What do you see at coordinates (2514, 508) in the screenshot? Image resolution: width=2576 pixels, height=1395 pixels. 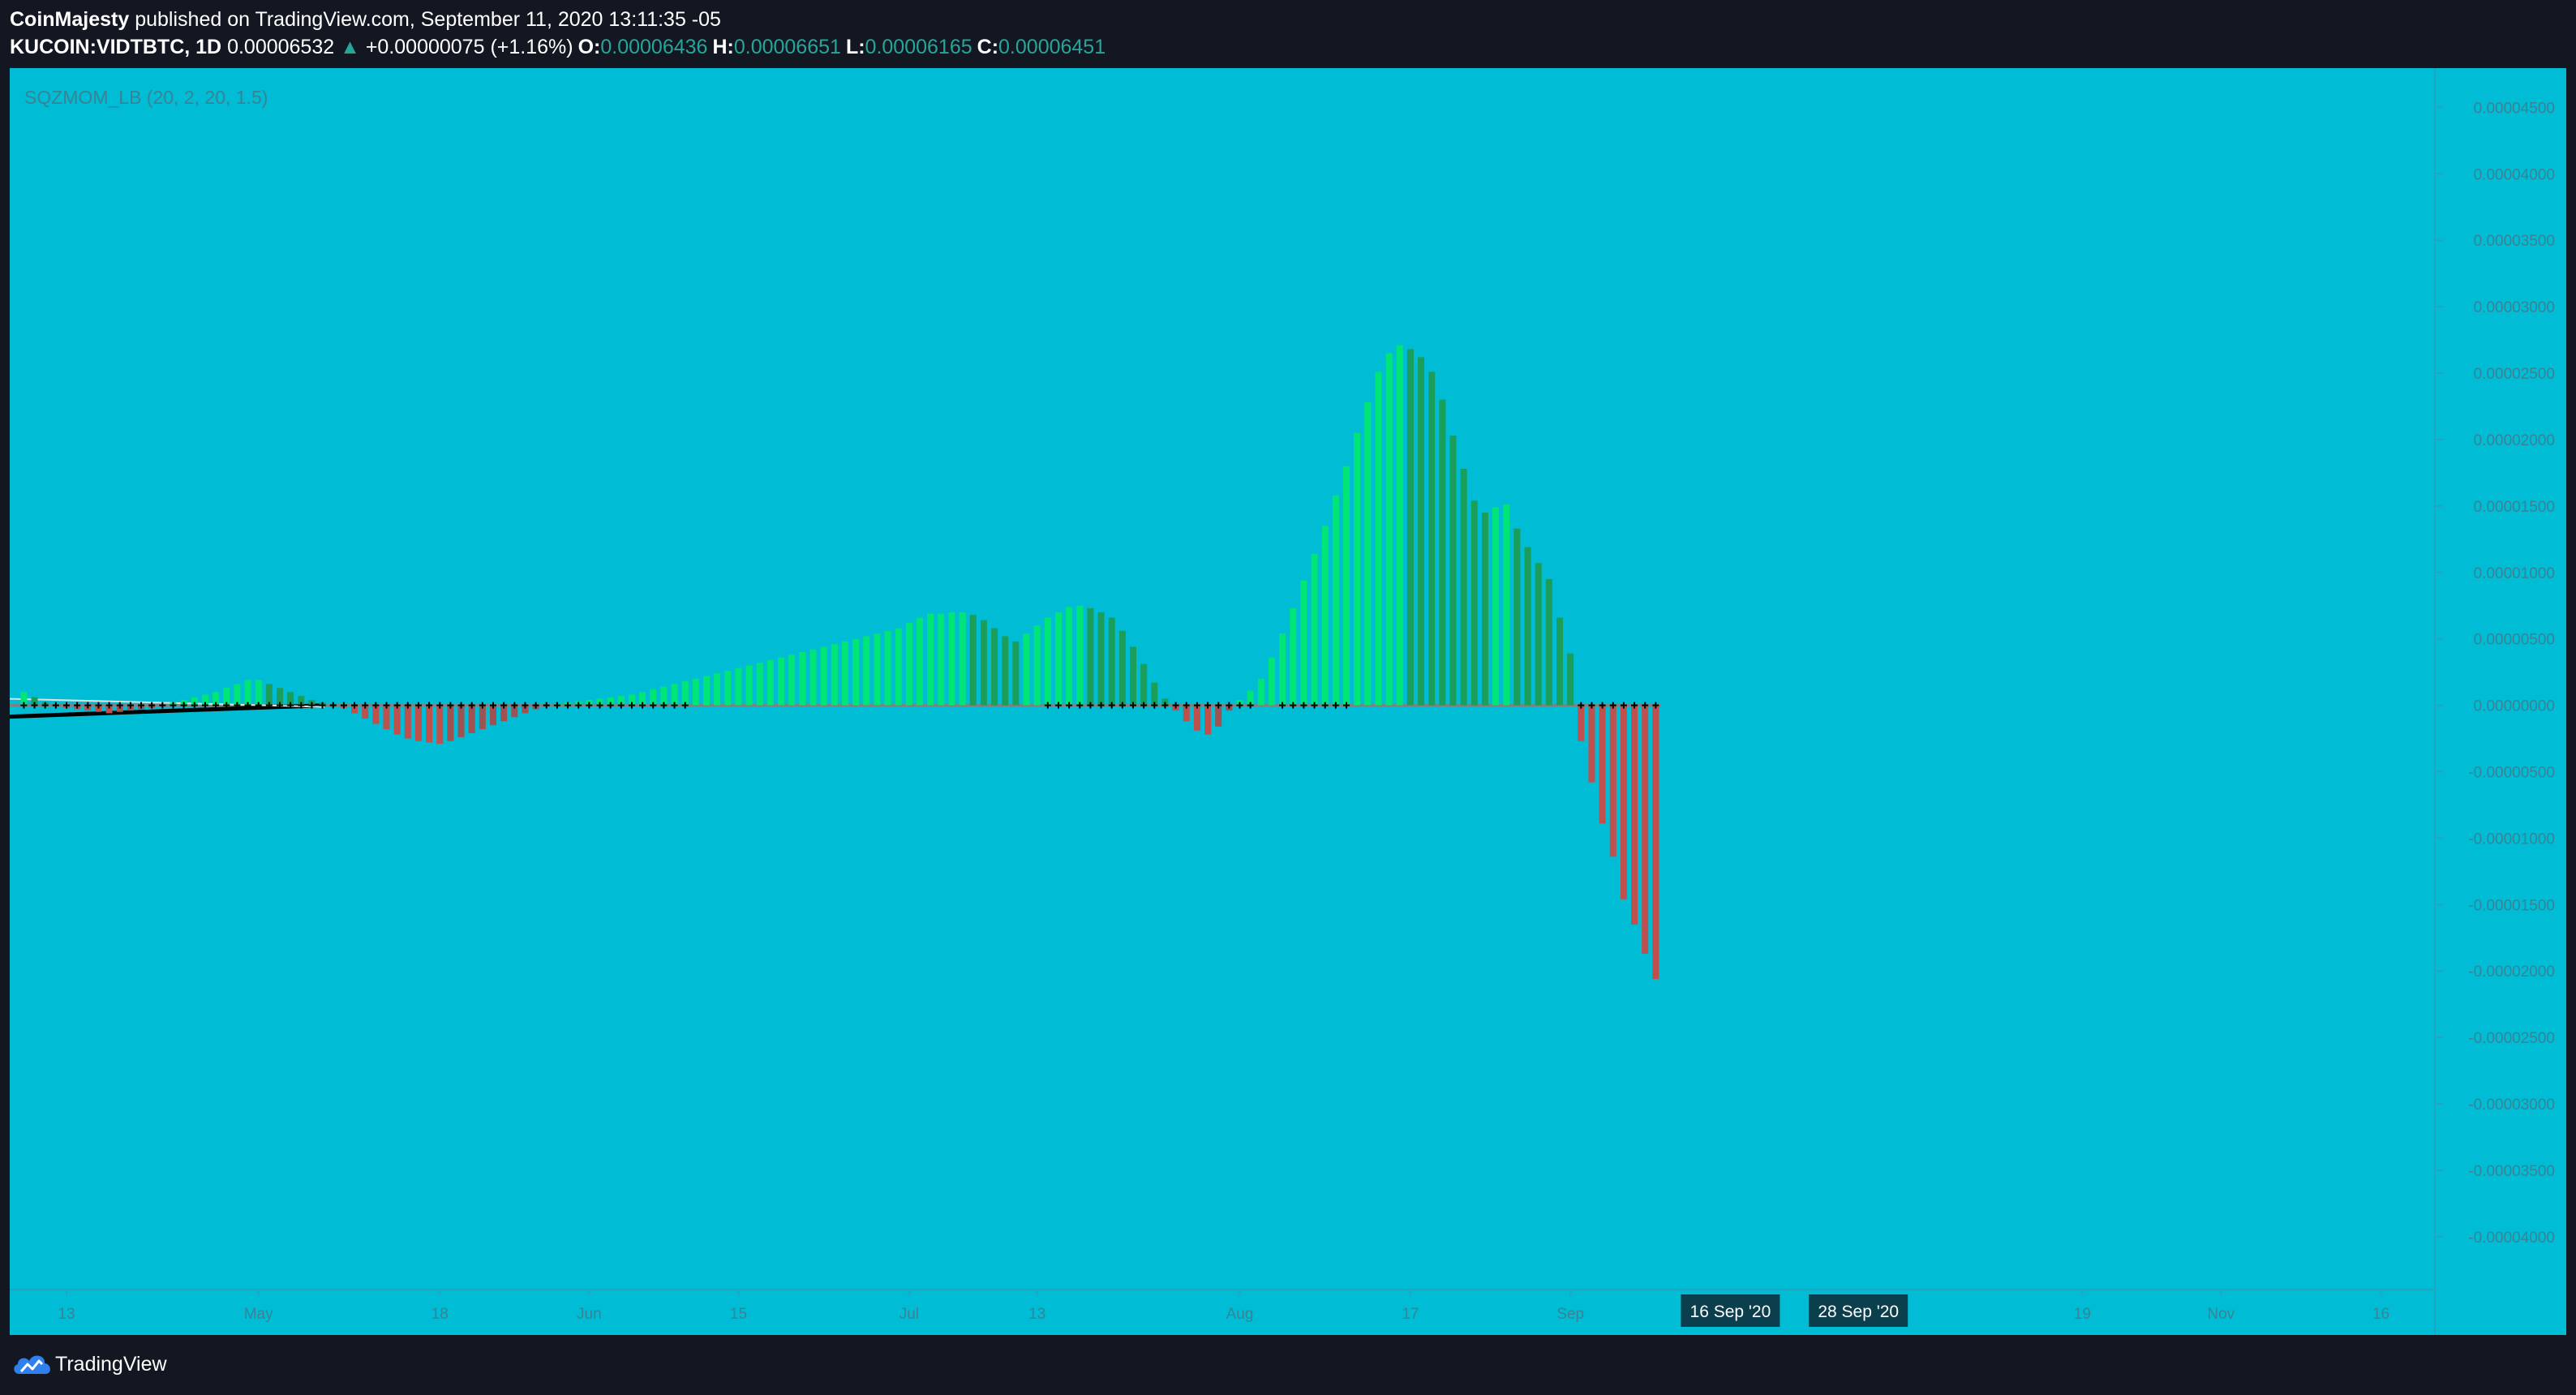 I see `price-tick-label: 0.00001500` at bounding box center [2514, 508].